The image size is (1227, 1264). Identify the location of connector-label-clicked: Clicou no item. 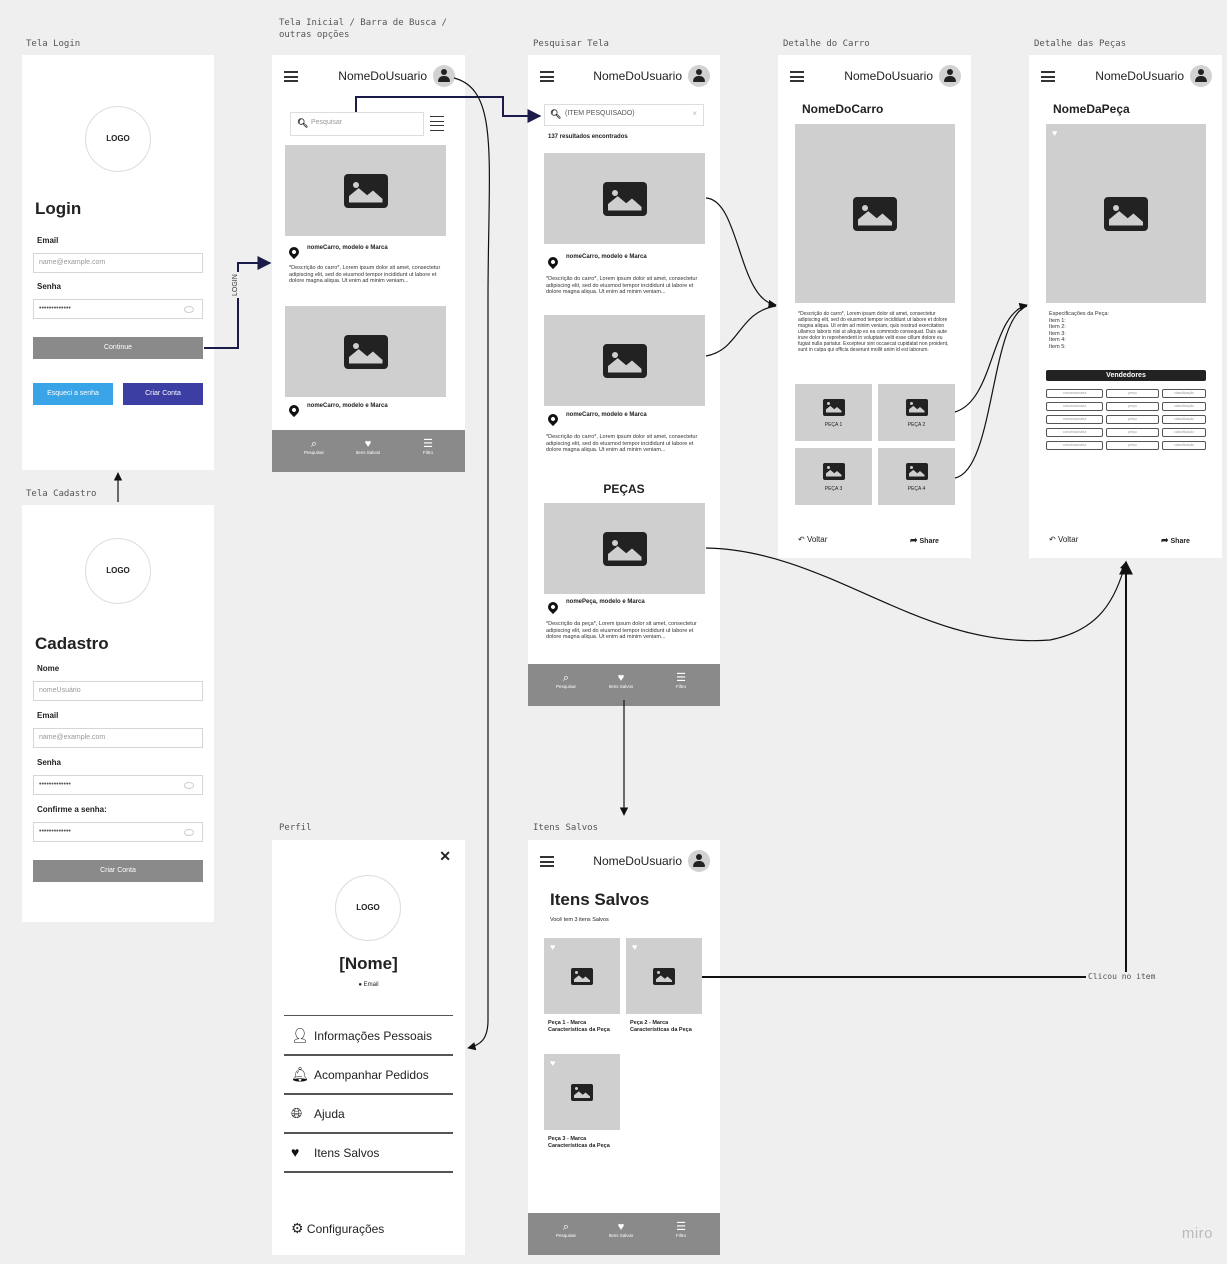
(1122, 976).